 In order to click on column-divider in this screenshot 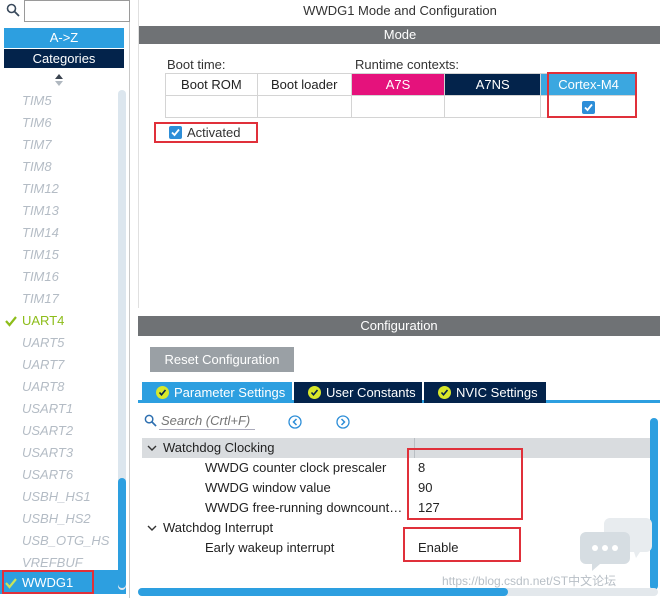, I will do `click(414, 448)`.